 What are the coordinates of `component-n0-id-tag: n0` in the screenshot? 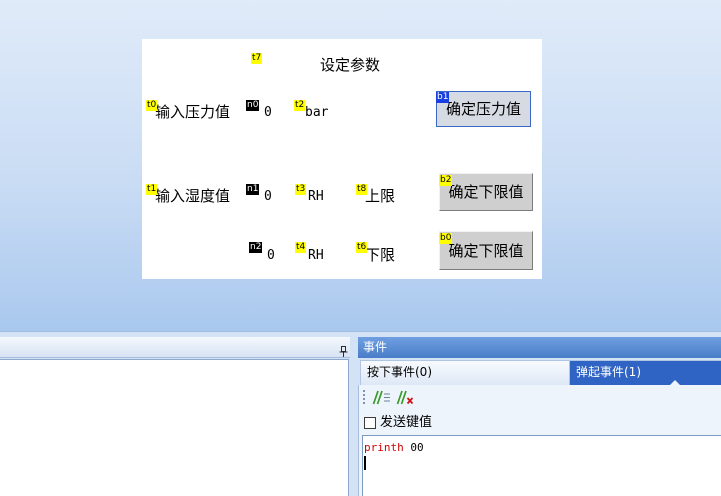 It's located at (253, 105).